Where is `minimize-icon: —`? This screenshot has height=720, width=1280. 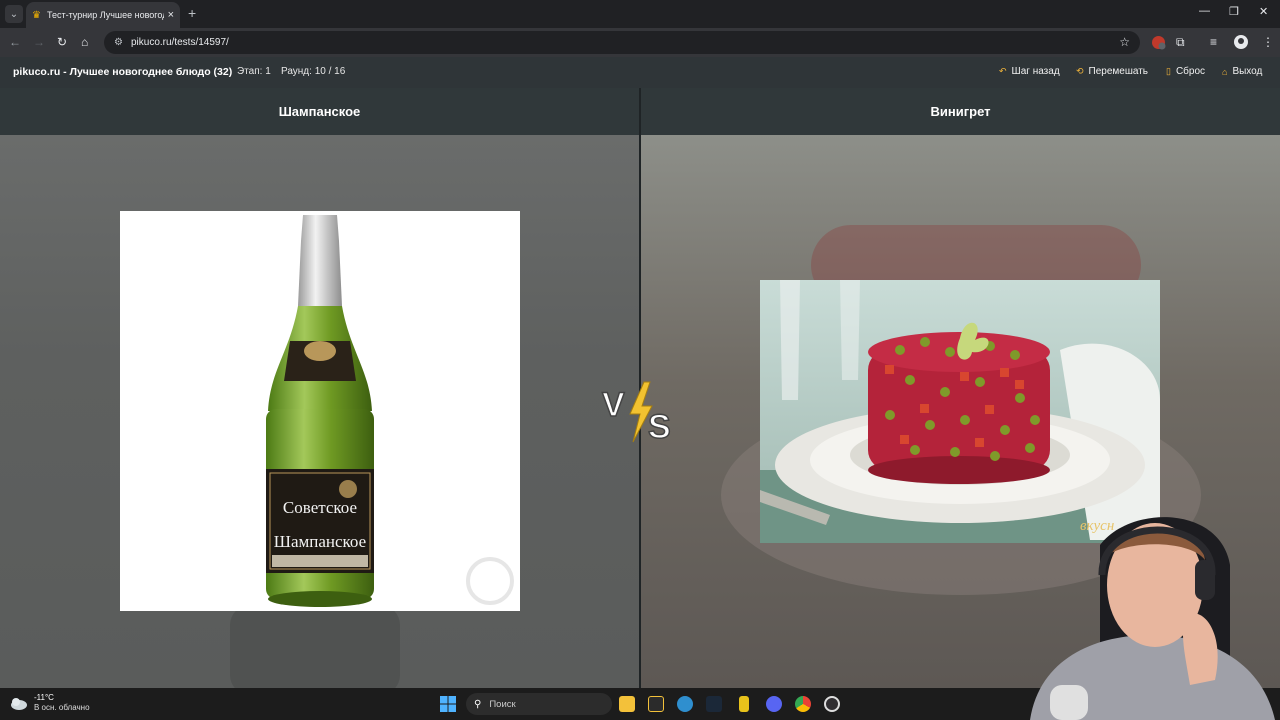
minimize-icon: — is located at coordinates (1204, 11).